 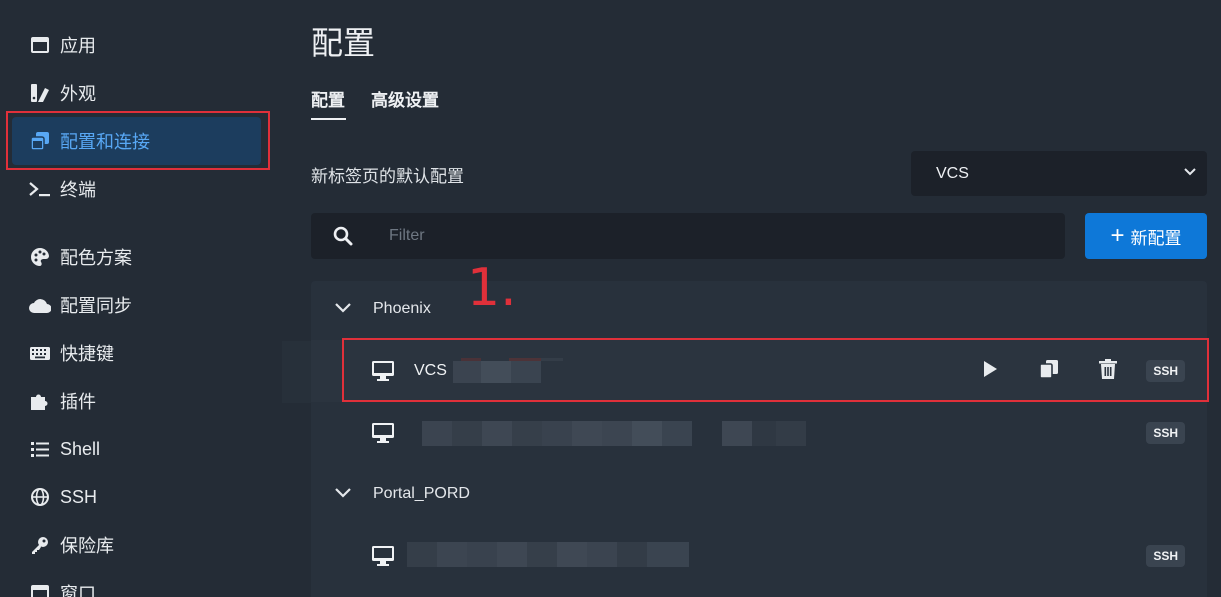 I want to click on sidebar-item-terminal: 终端, so click(x=136, y=189).